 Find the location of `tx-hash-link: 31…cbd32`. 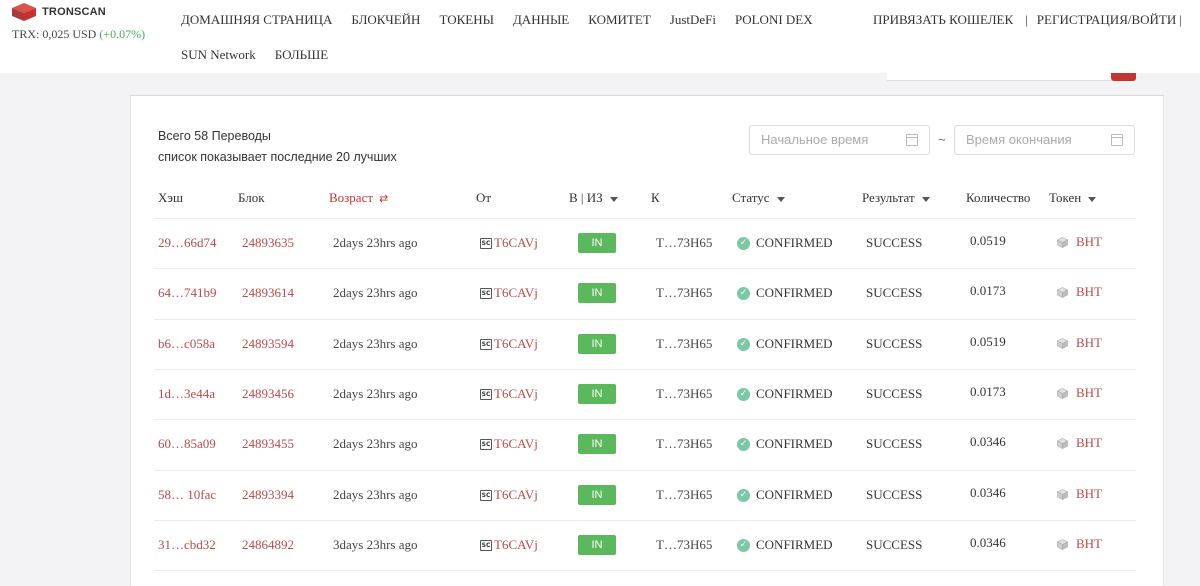

tx-hash-link: 31…cbd32 is located at coordinates (187, 545).